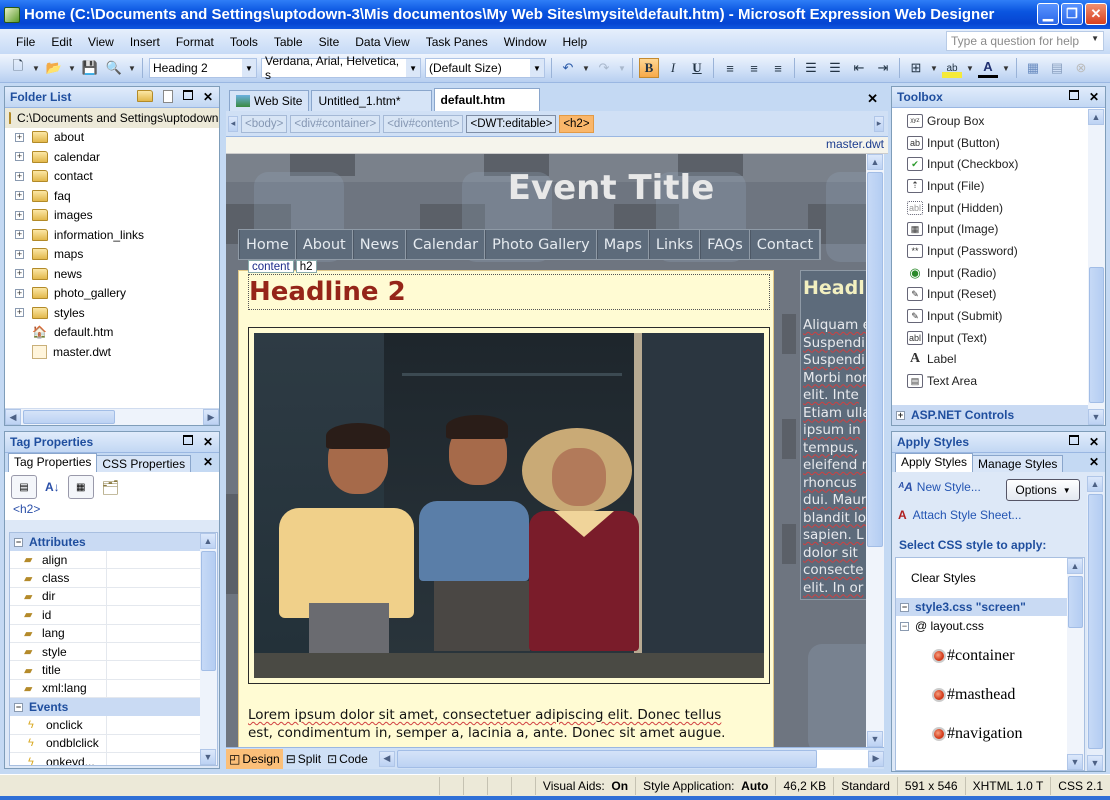 The height and width of the screenshot is (800, 1110). Describe the element at coordinates (54, 68) in the screenshot. I see `open-folder-icon: 📂` at that location.